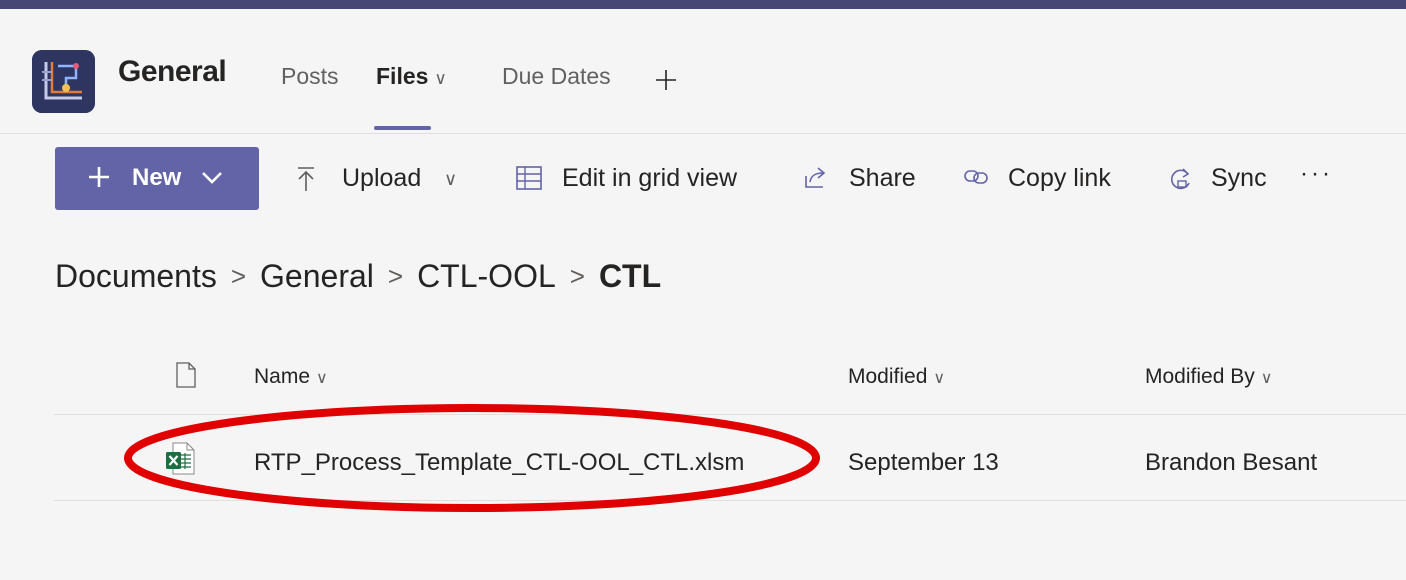 Image resolution: width=1406 pixels, height=580 pixels. I want to click on more-options-icon: ···, so click(1316, 174).